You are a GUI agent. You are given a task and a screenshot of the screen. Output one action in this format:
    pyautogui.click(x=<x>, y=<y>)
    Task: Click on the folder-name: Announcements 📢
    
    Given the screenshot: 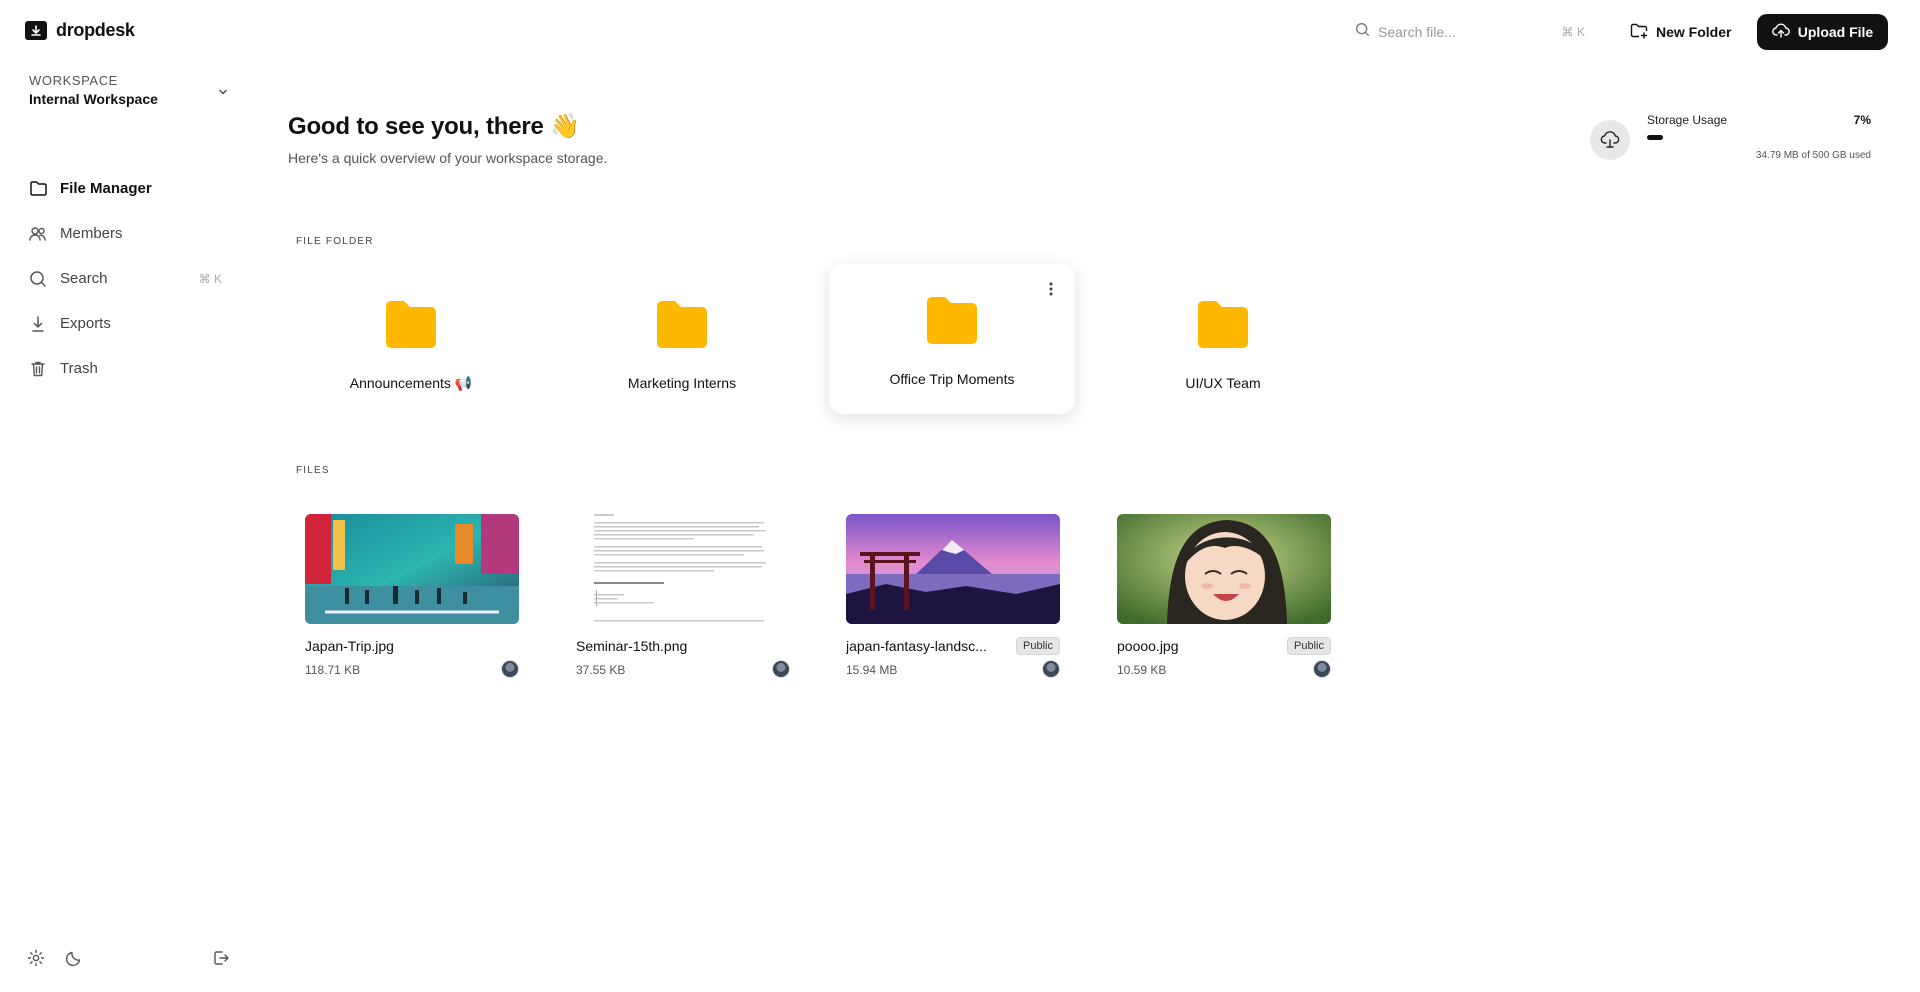 What is the action you would take?
    pyautogui.click(x=411, y=383)
    